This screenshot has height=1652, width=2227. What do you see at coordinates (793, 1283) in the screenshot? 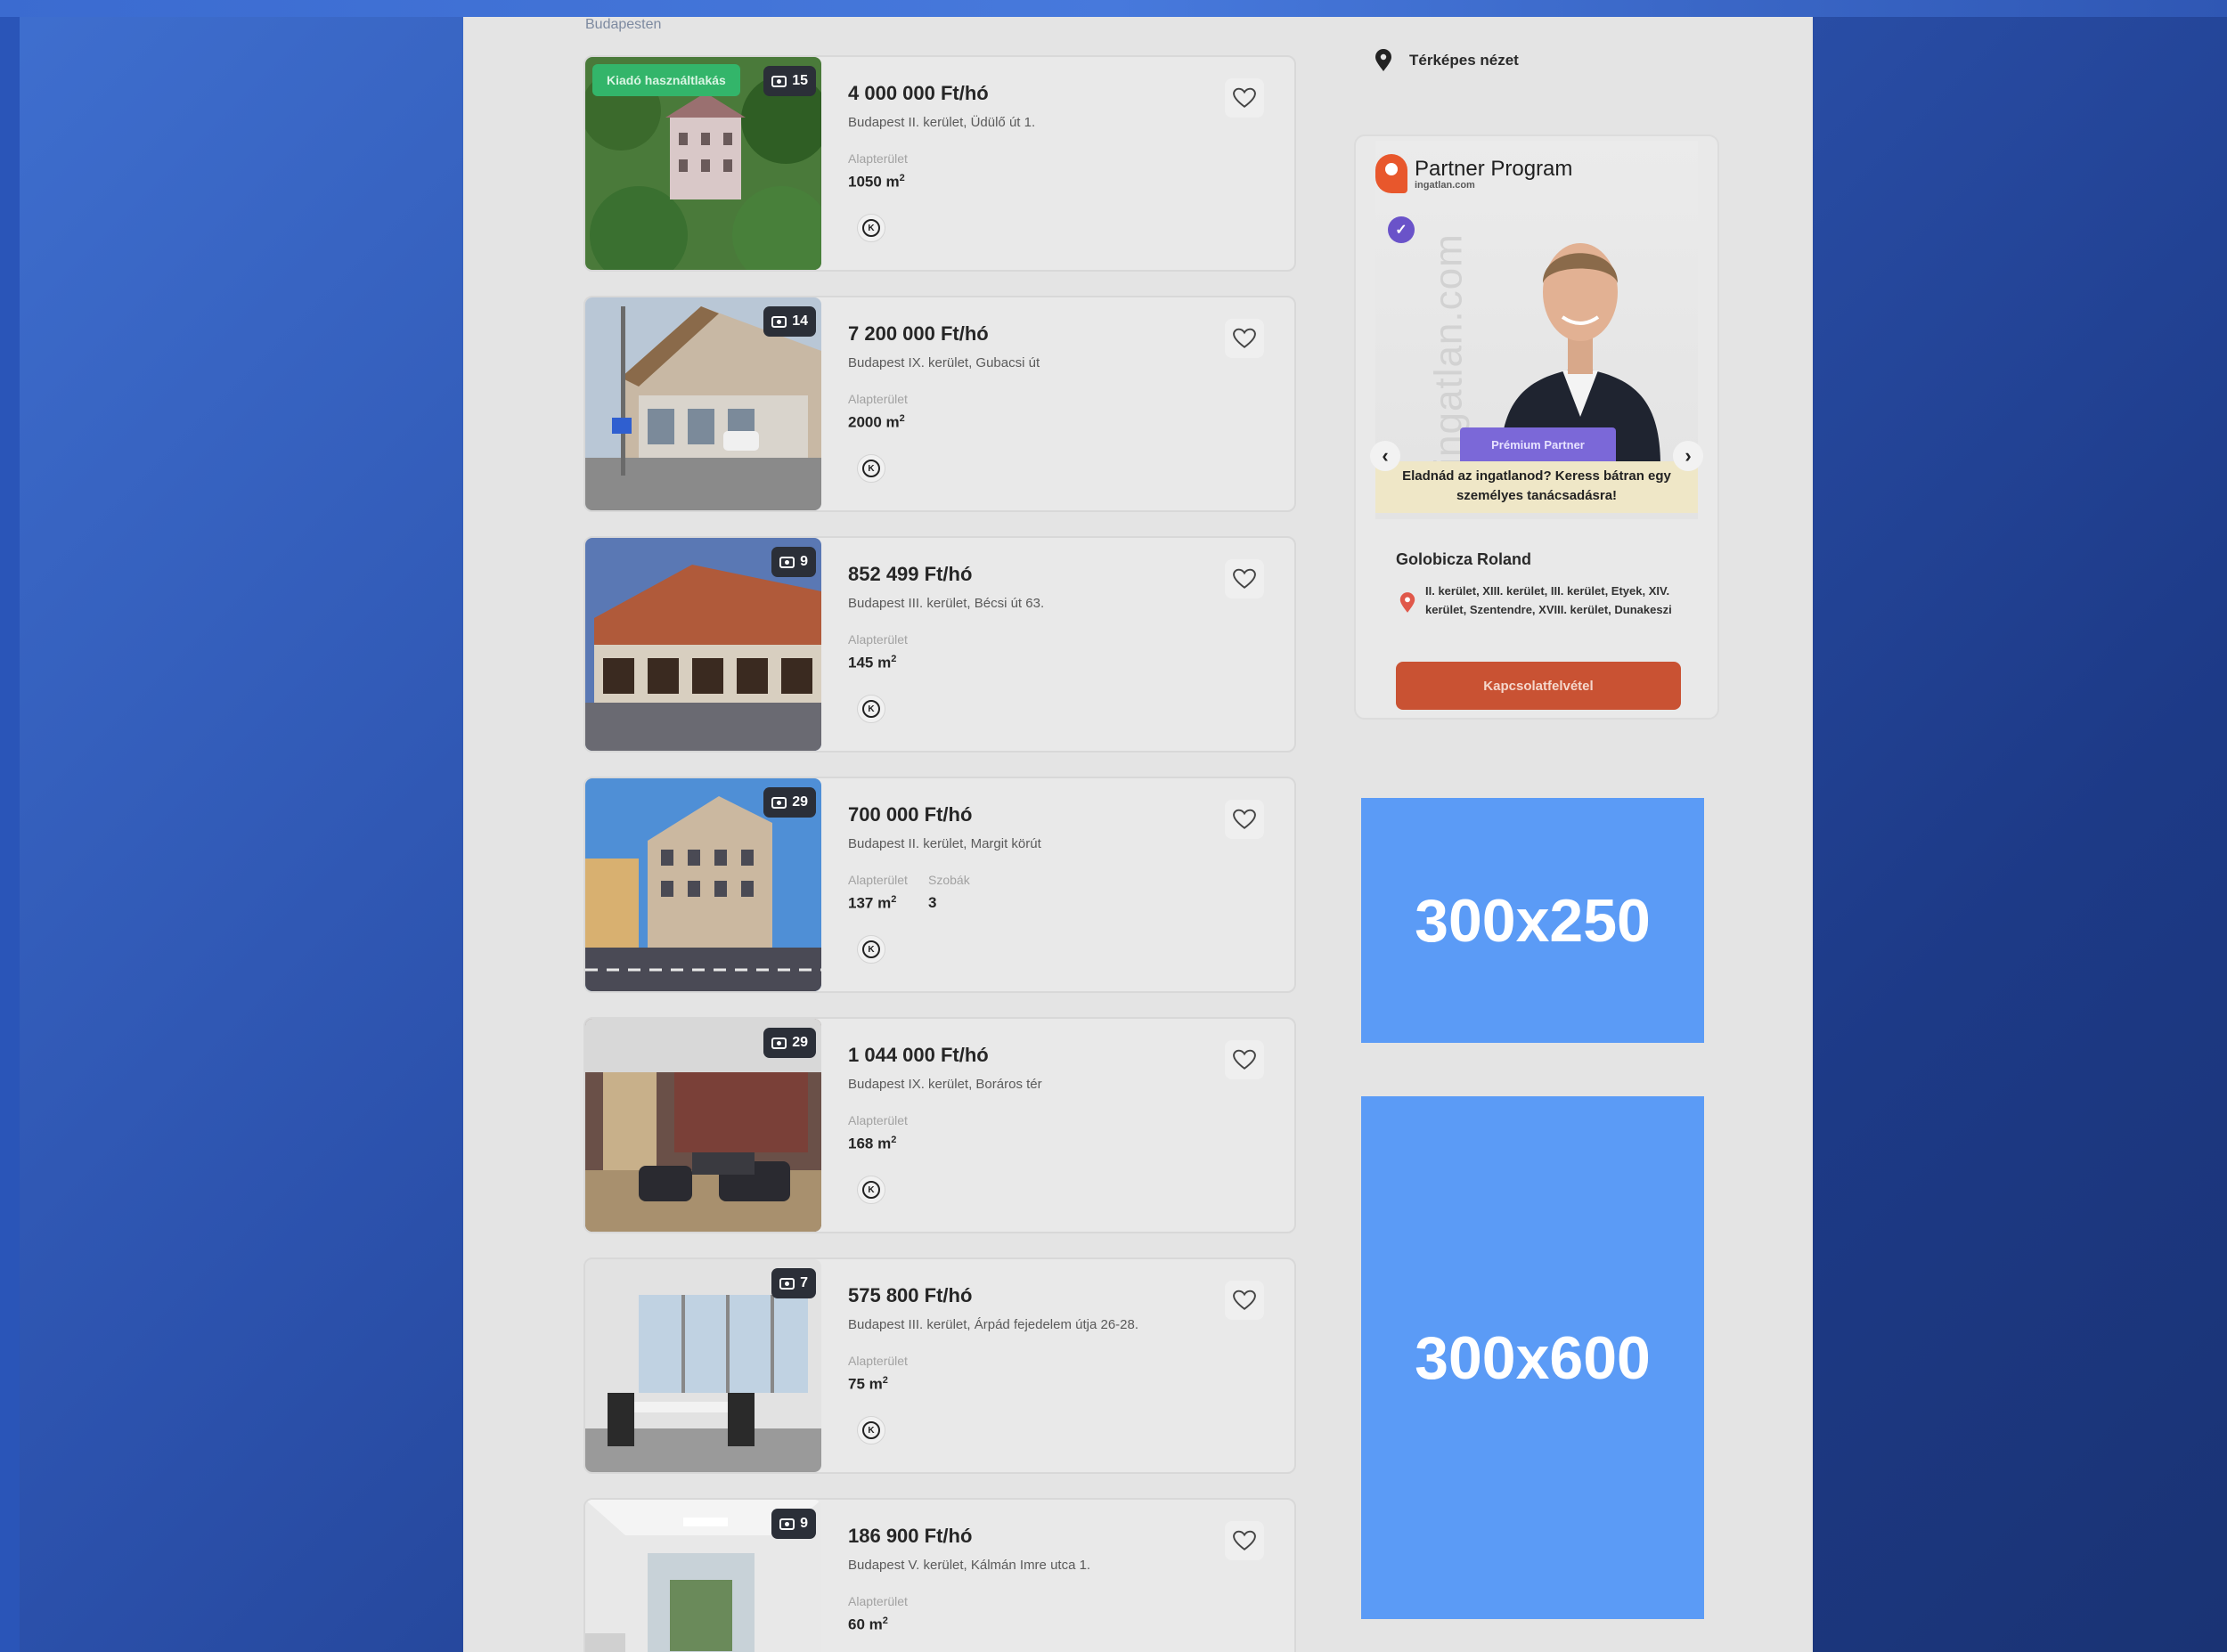
I see `photo-count-badge: 7` at bounding box center [793, 1283].